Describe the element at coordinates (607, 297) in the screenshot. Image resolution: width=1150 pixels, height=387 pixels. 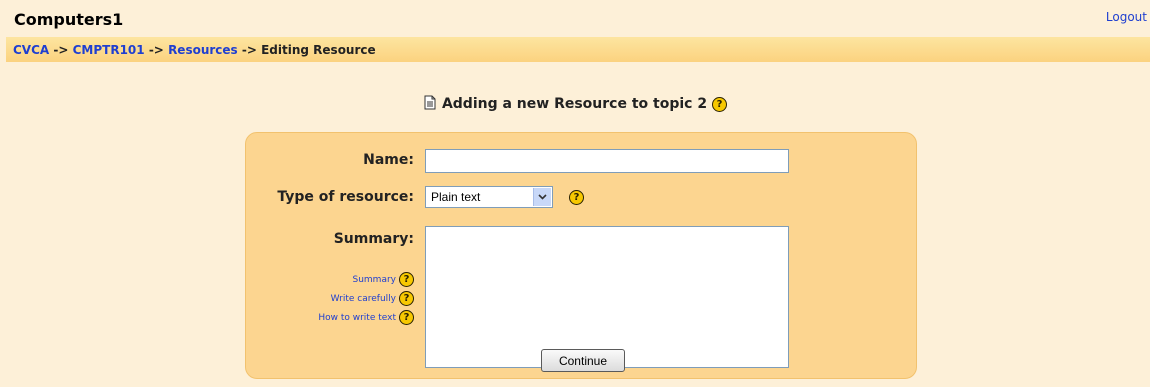
I see `summary-textarea` at that location.